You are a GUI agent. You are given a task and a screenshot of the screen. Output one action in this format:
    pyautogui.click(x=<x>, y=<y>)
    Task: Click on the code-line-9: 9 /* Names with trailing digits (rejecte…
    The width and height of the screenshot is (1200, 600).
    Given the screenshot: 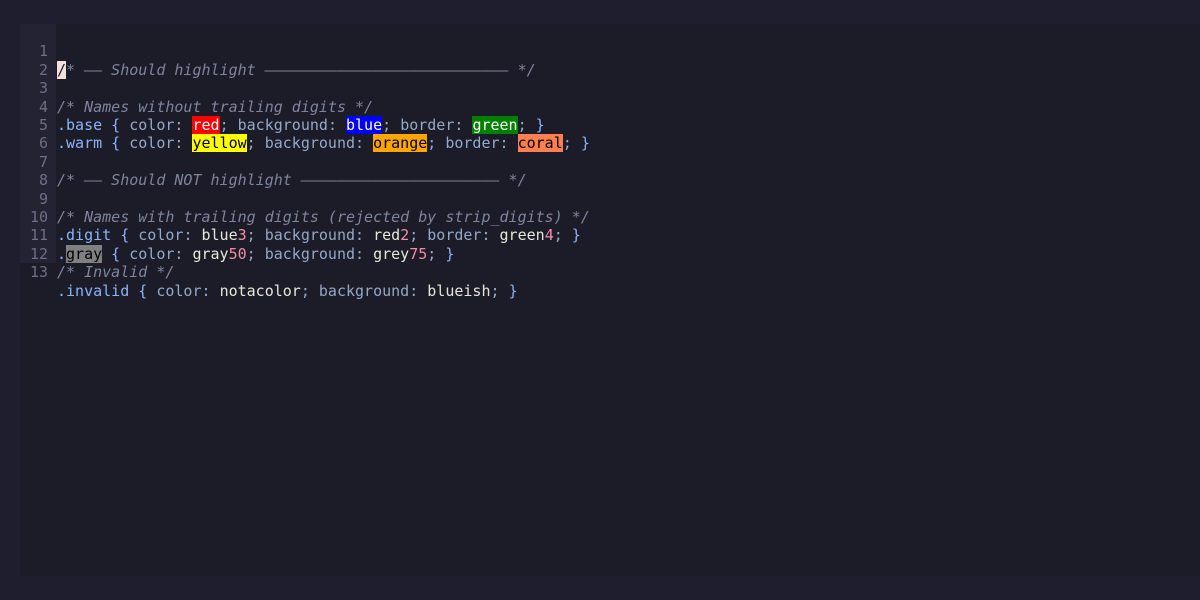 What is the action you would take?
    pyautogui.click(x=305, y=198)
    